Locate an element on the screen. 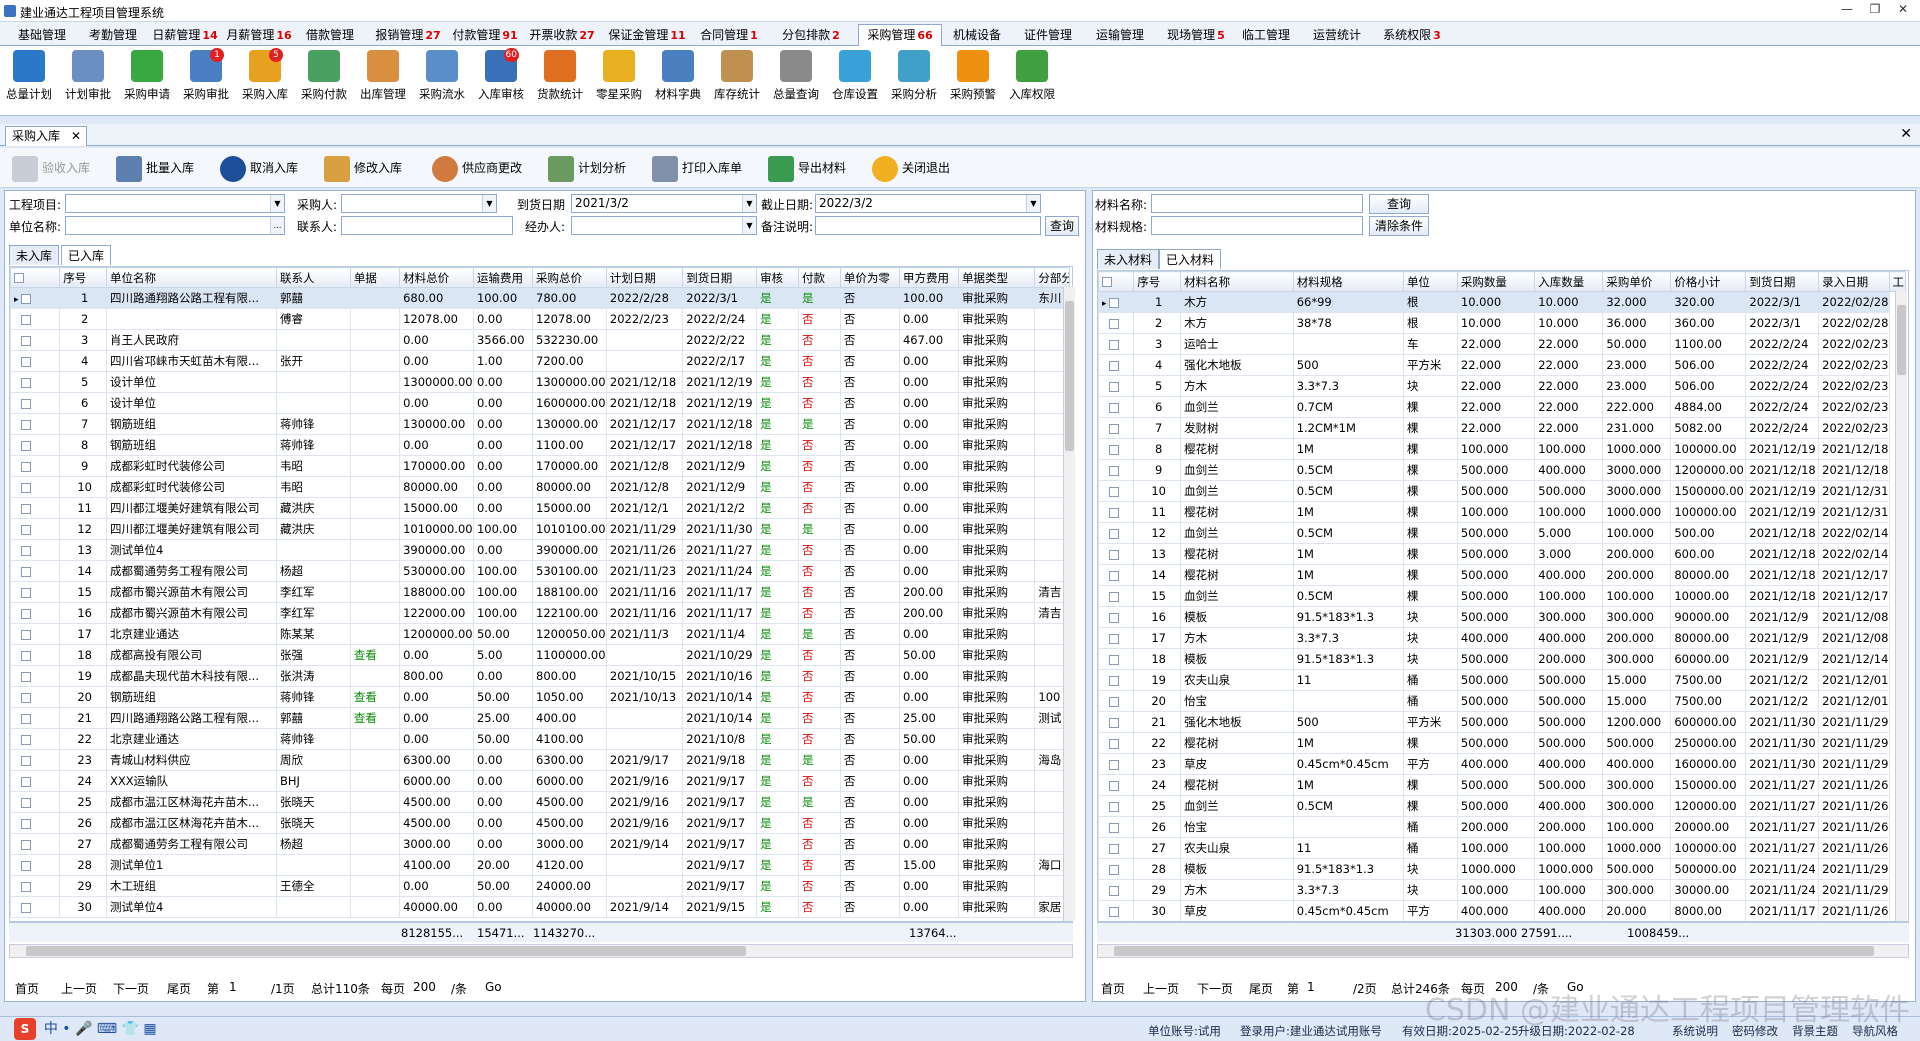  ribbon-button-11: 零星采购 is located at coordinates (619, 80).